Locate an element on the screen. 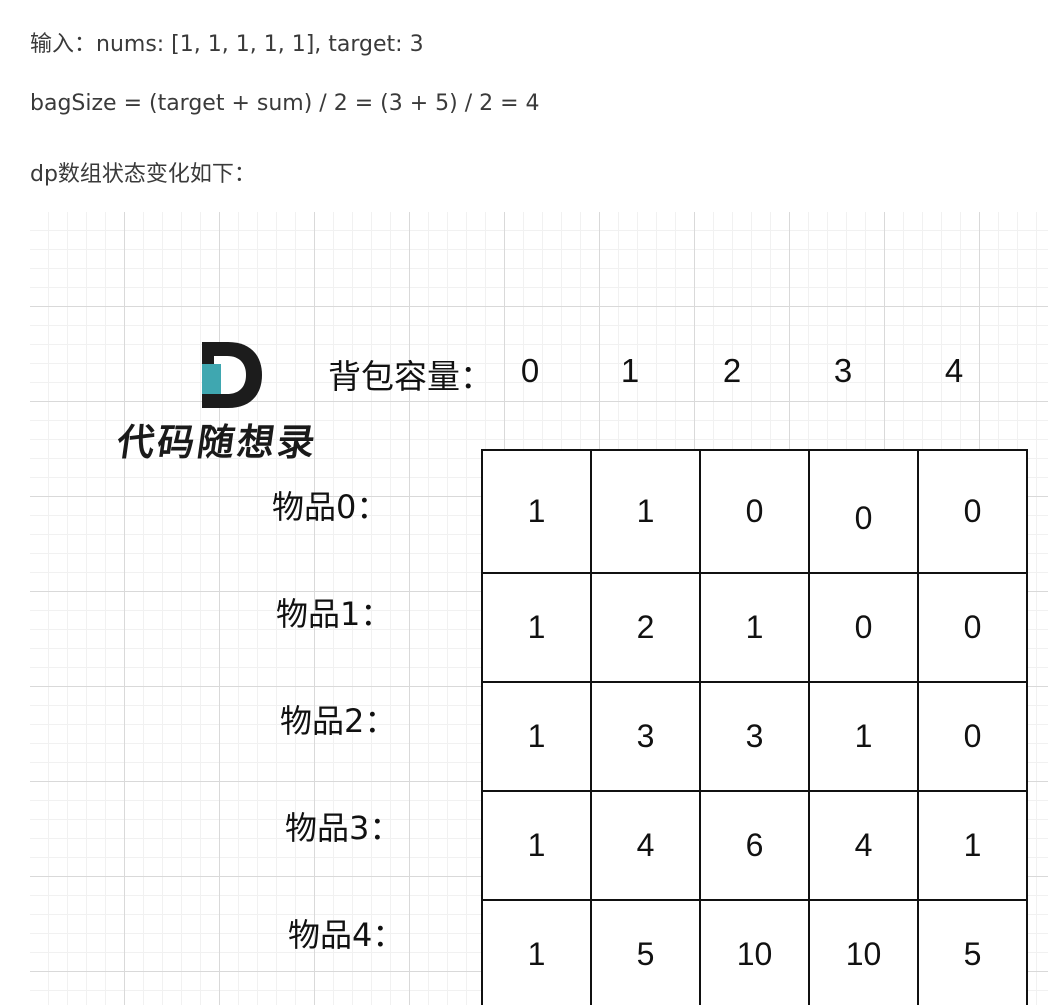 The width and height of the screenshot is (1048, 1005). input-line: 输入：nums: [1, 1, 1, 1, 1], target: 3 is located at coordinates (227, 44).